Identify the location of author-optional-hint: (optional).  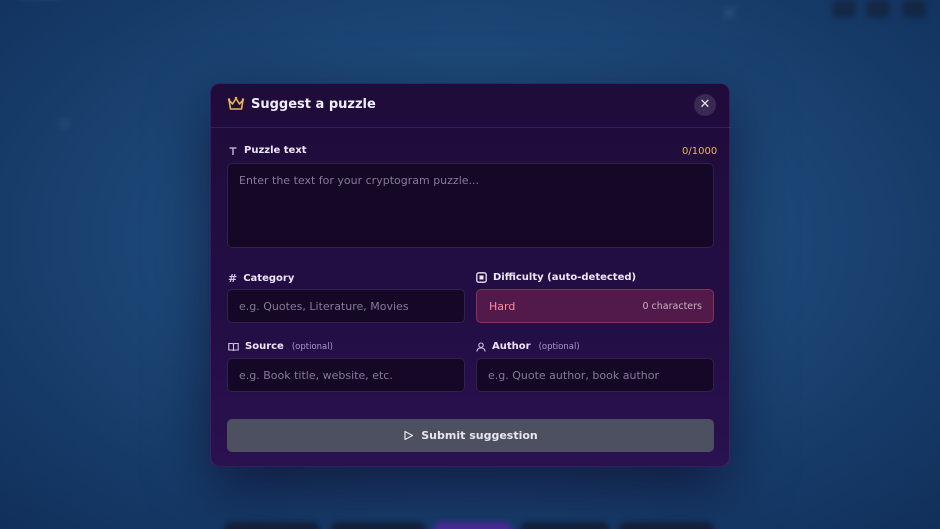
(559, 346).